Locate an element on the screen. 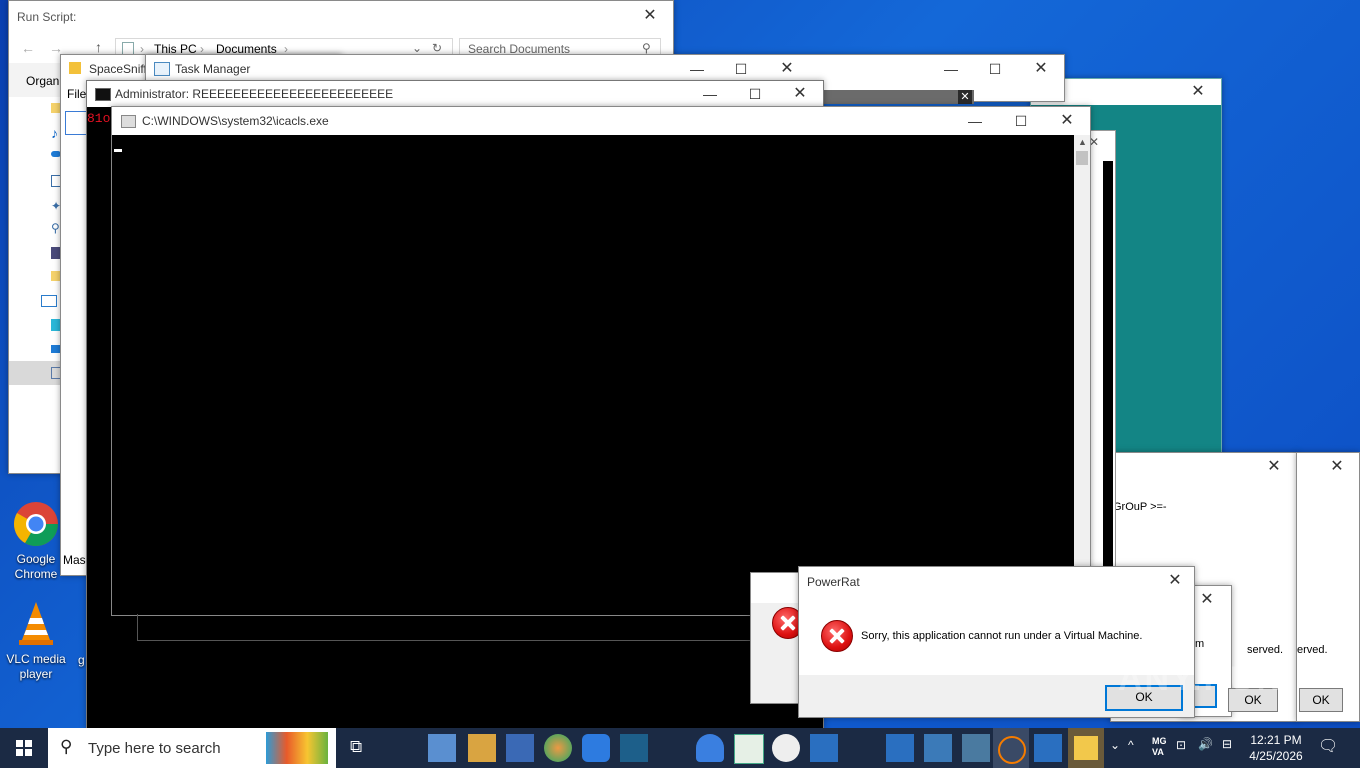 This screenshot has width=1360, height=768. desktop-icon-vlc: VLC media player is located at coordinates (36, 641).